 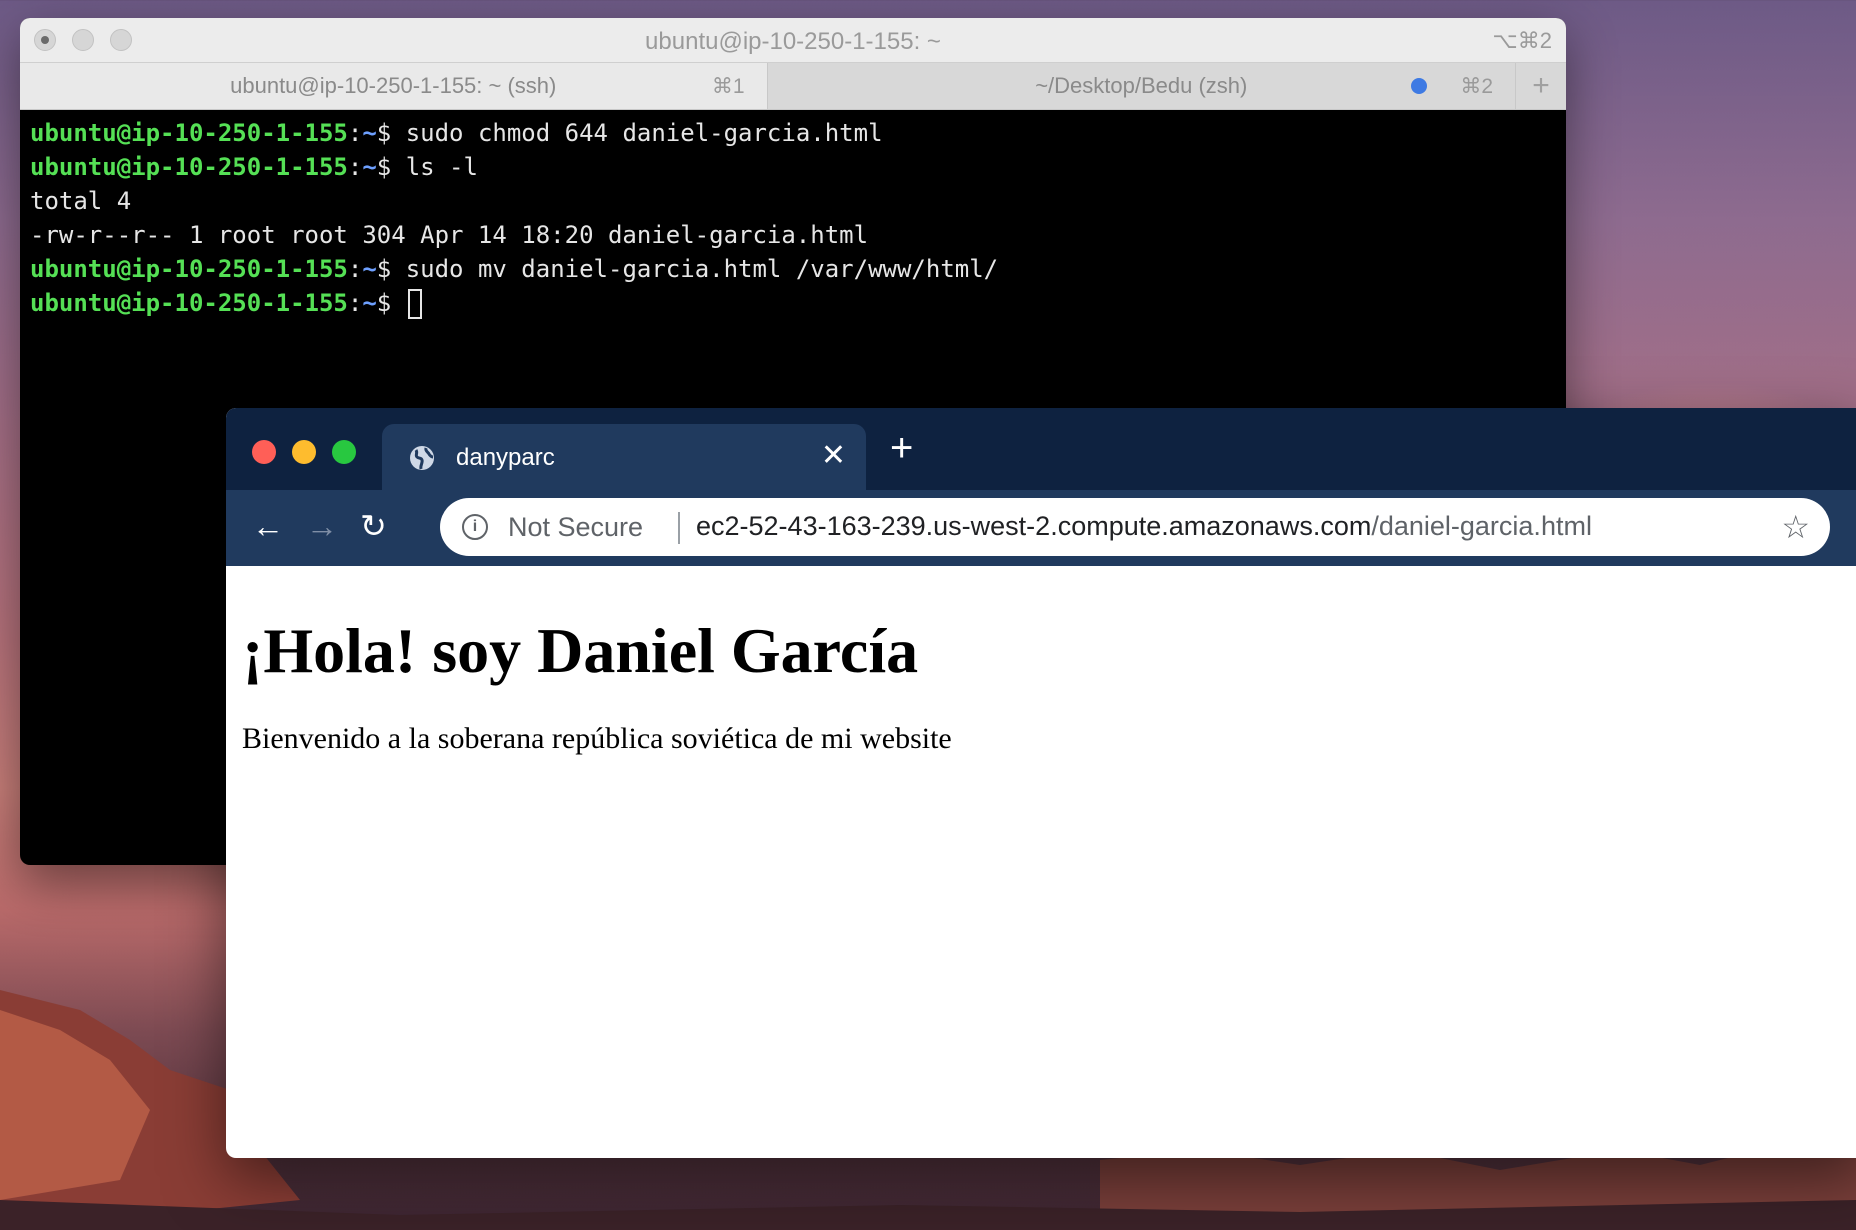 I want to click on command-text: sudo chmod 644 daniel-garcia.html, so click(x=644, y=133).